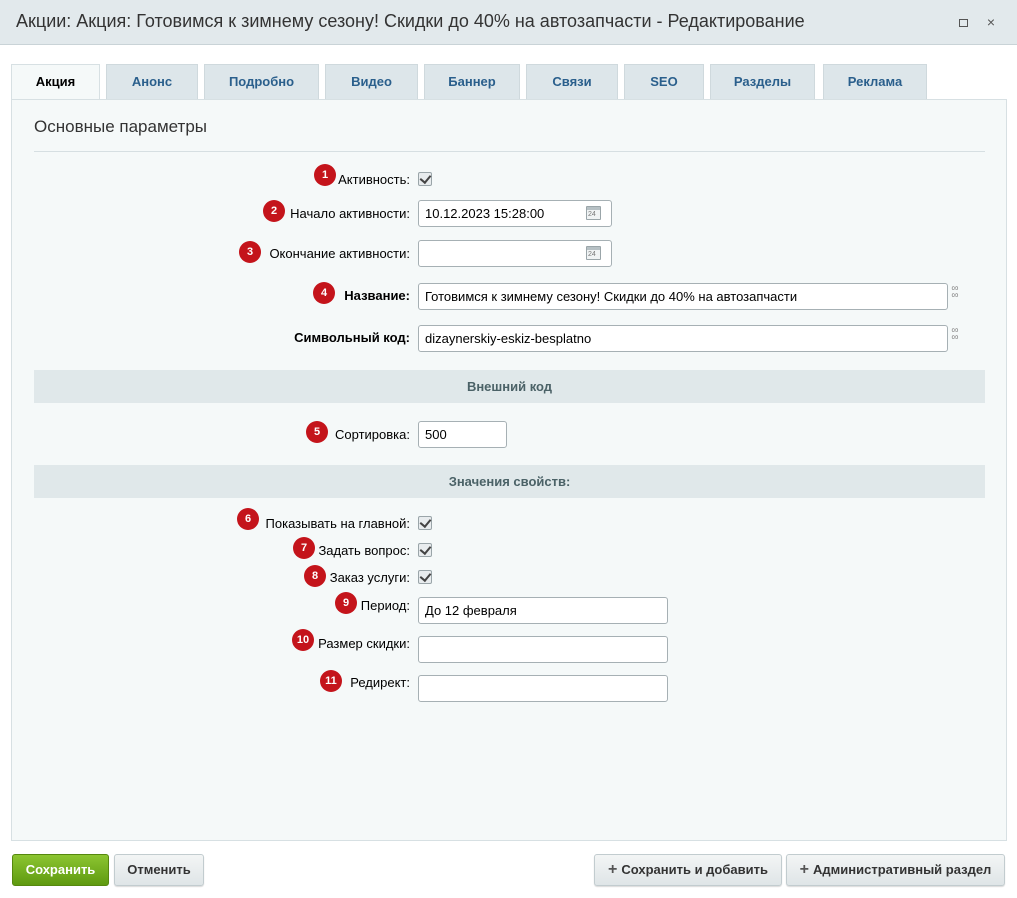  I want to click on order-service-label: Заказ услуги:, so click(369, 577).